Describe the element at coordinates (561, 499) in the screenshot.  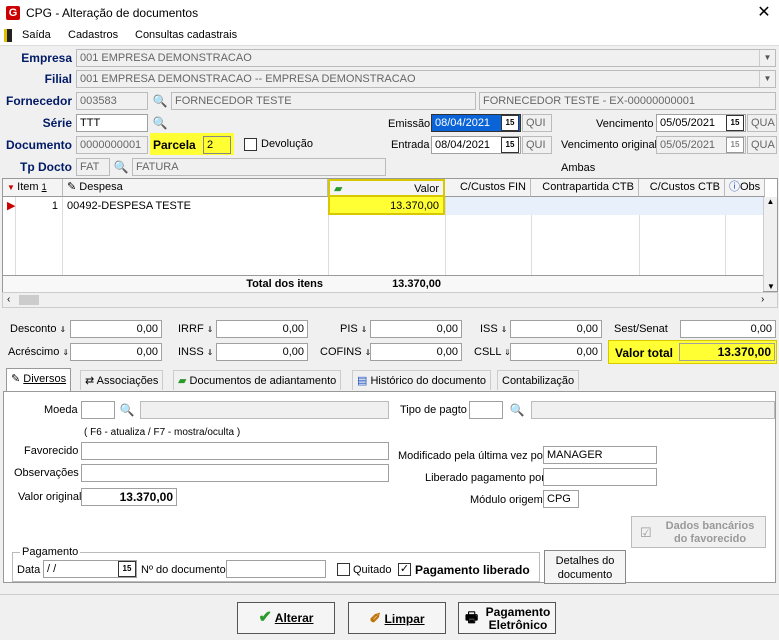
I see `modulo-origem-field: CPG` at that location.